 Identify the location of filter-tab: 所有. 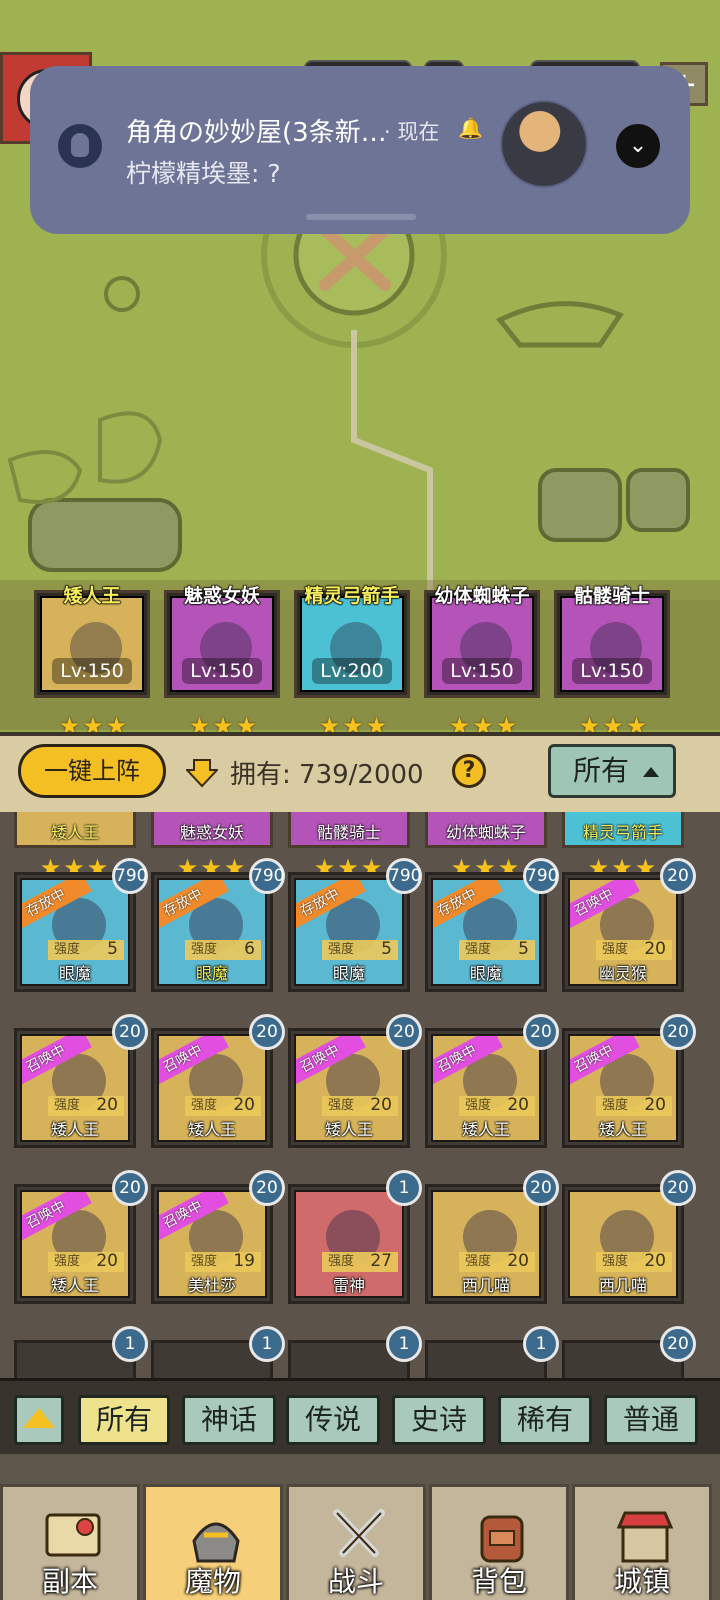
(124, 1420).